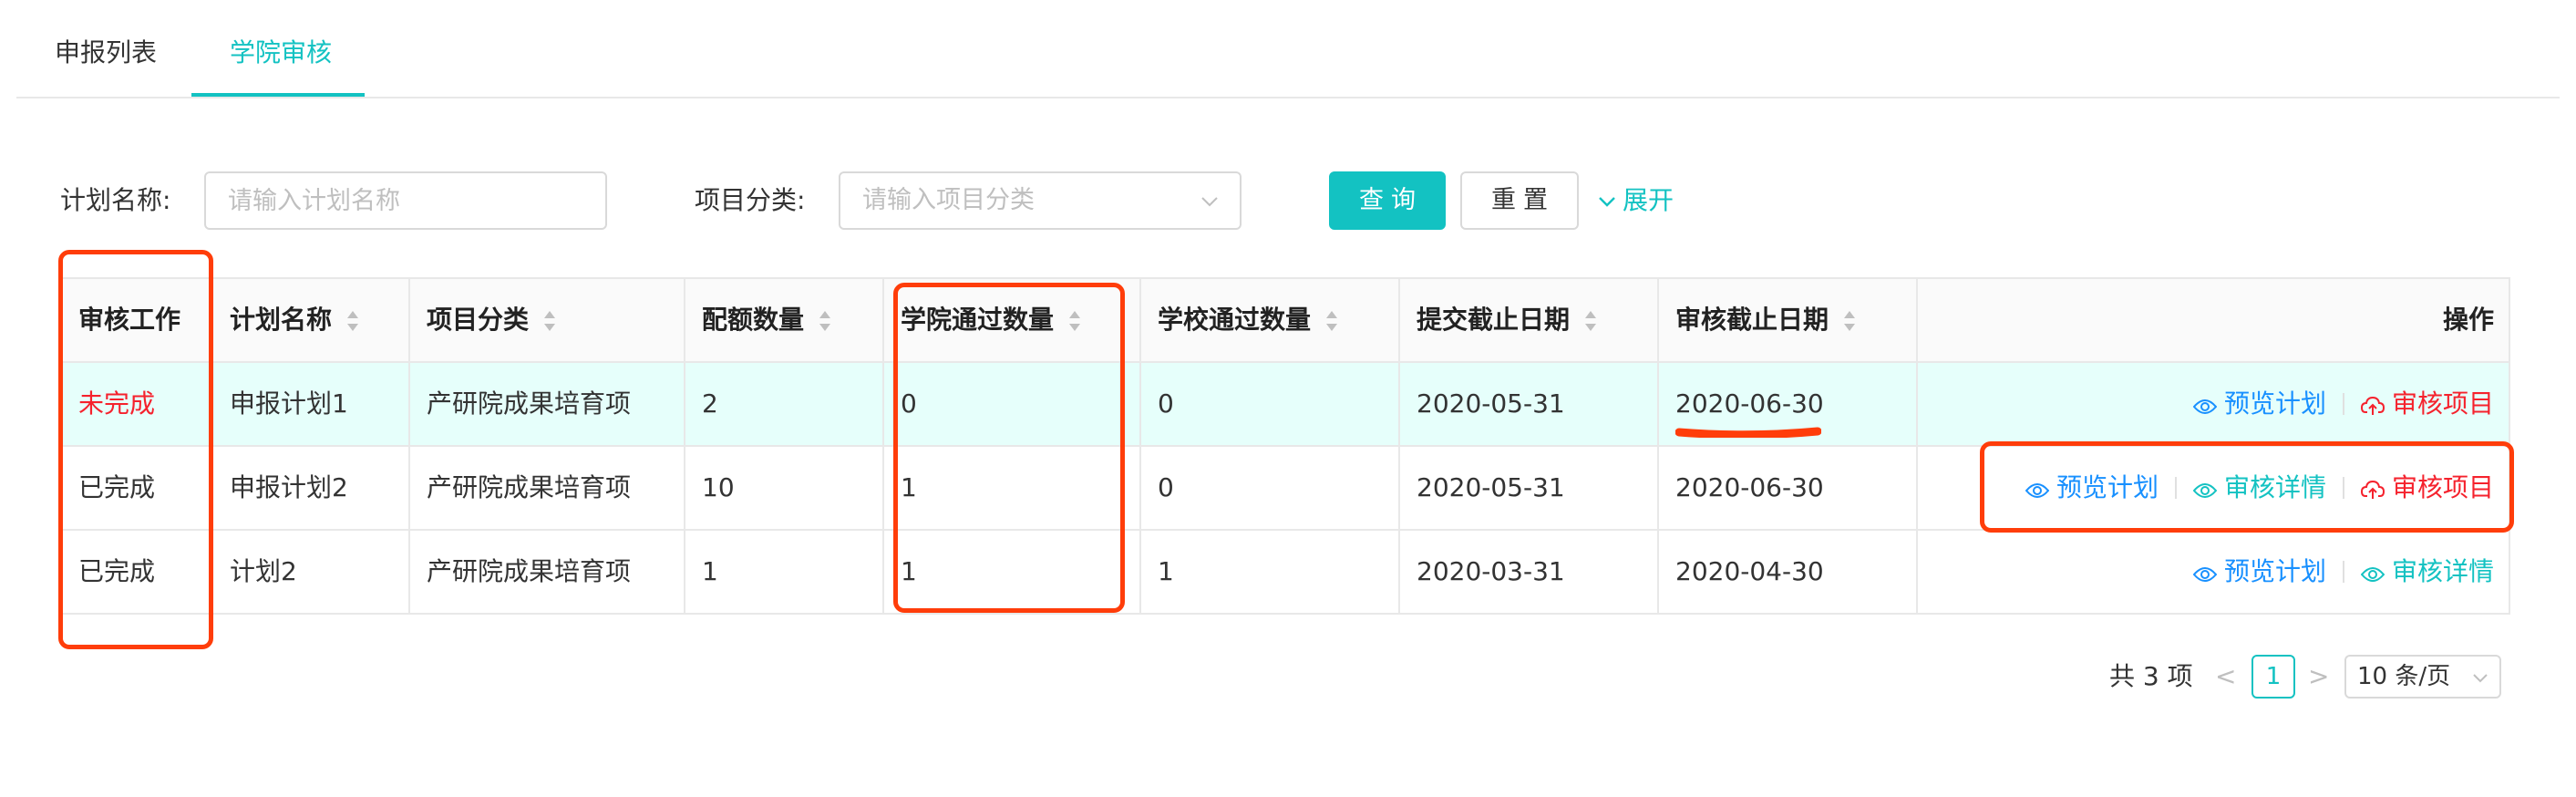  Describe the element at coordinates (1519, 200) in the screenshot. I see `reset-button: 重置` at that location.